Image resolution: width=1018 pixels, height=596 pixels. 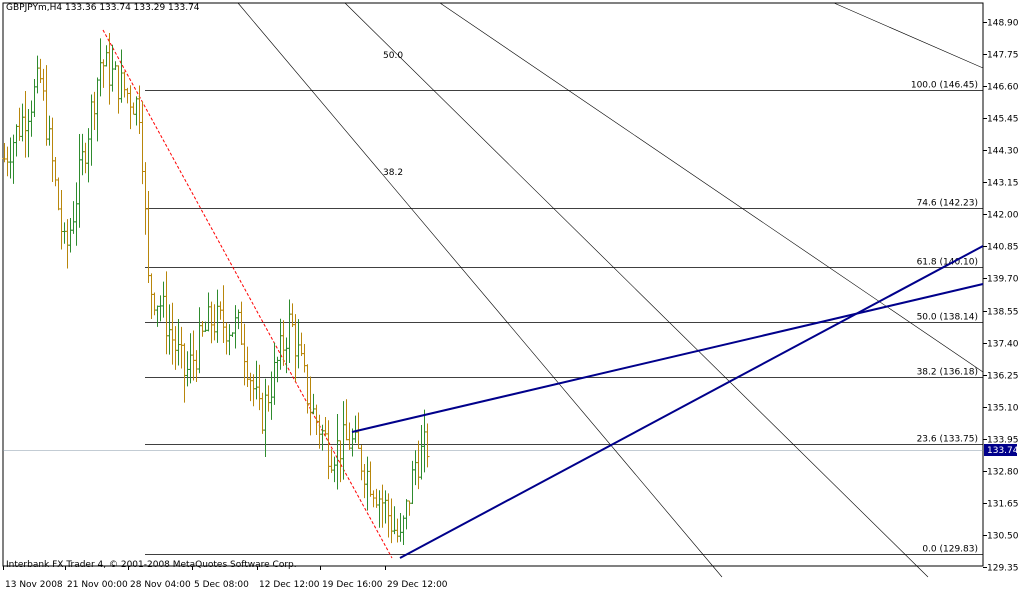 I want to click on y-tick-label: 148.90, so click(x=1002, y=24).